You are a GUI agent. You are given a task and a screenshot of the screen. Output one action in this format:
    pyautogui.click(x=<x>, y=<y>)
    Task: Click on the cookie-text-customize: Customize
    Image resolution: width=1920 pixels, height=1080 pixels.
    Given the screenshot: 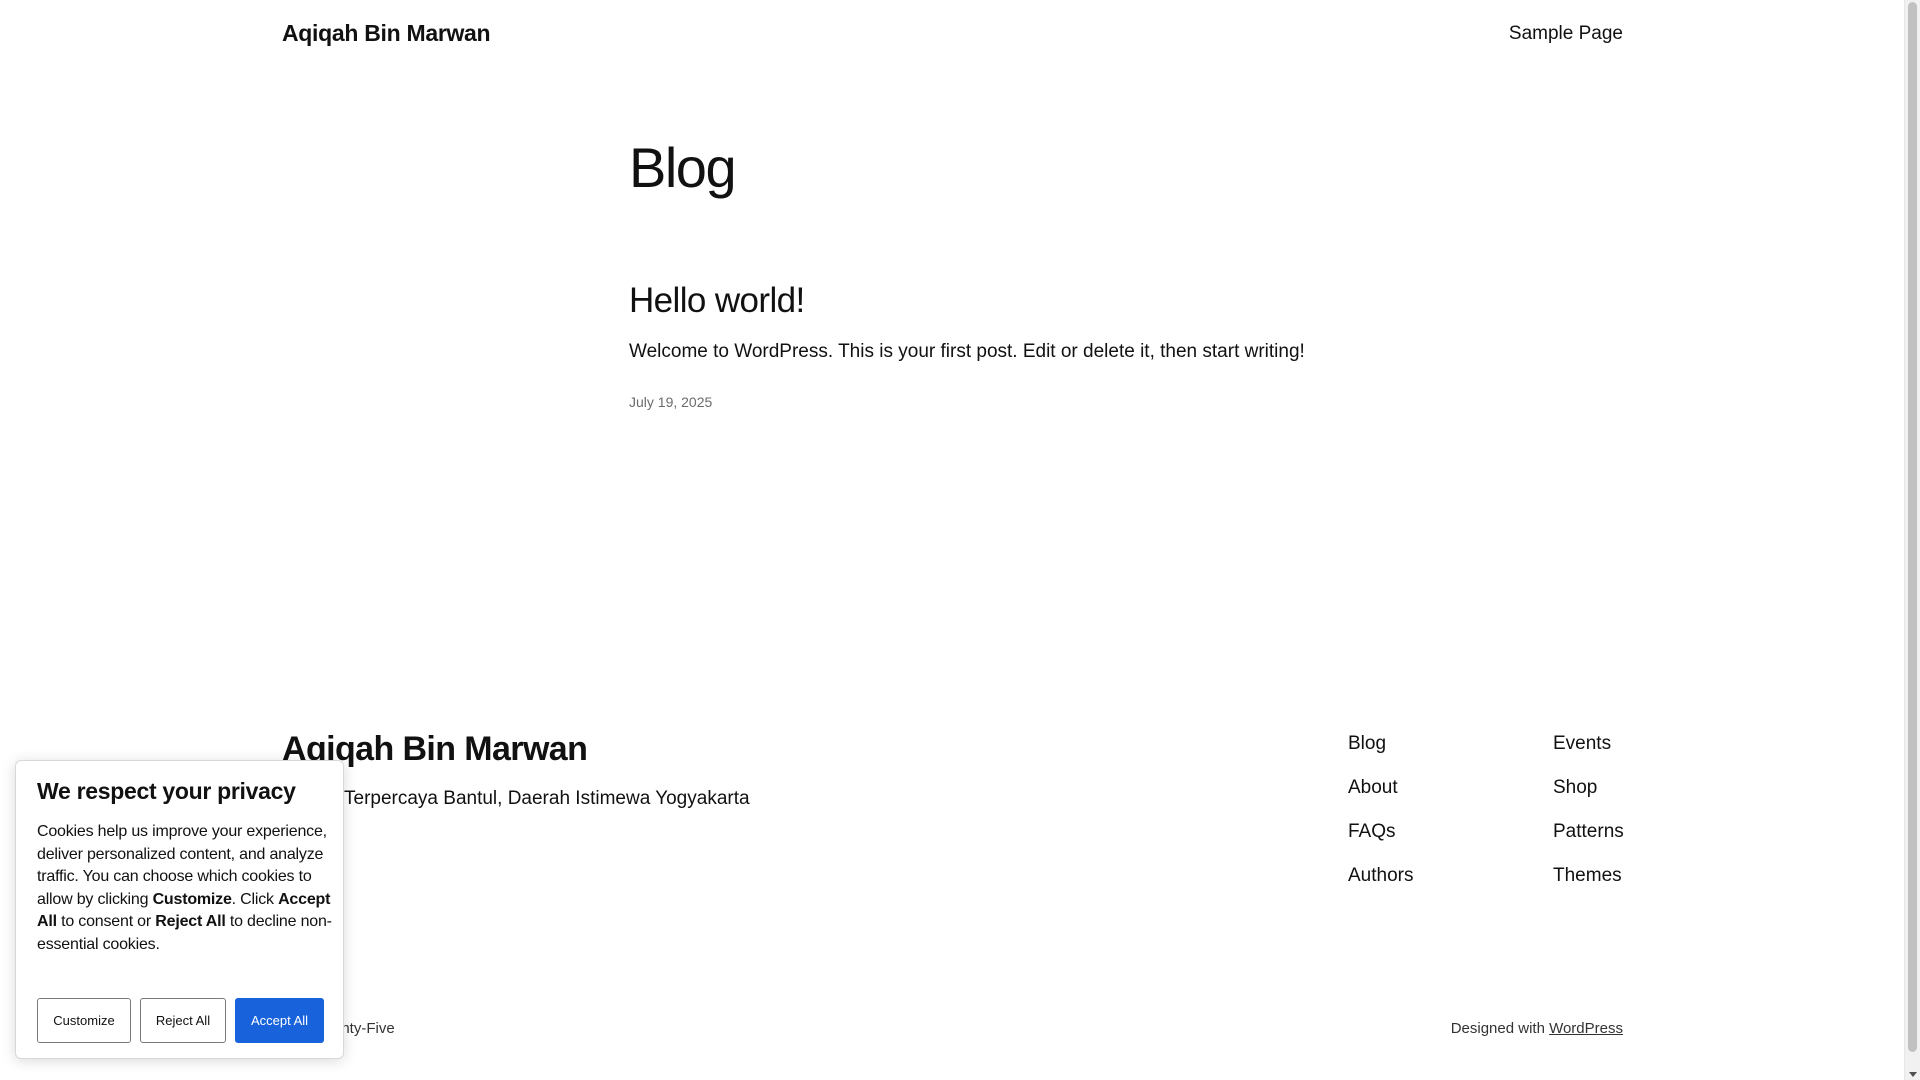 What is the action you would take?
    pyautogui.click(x=192, y=899)
    